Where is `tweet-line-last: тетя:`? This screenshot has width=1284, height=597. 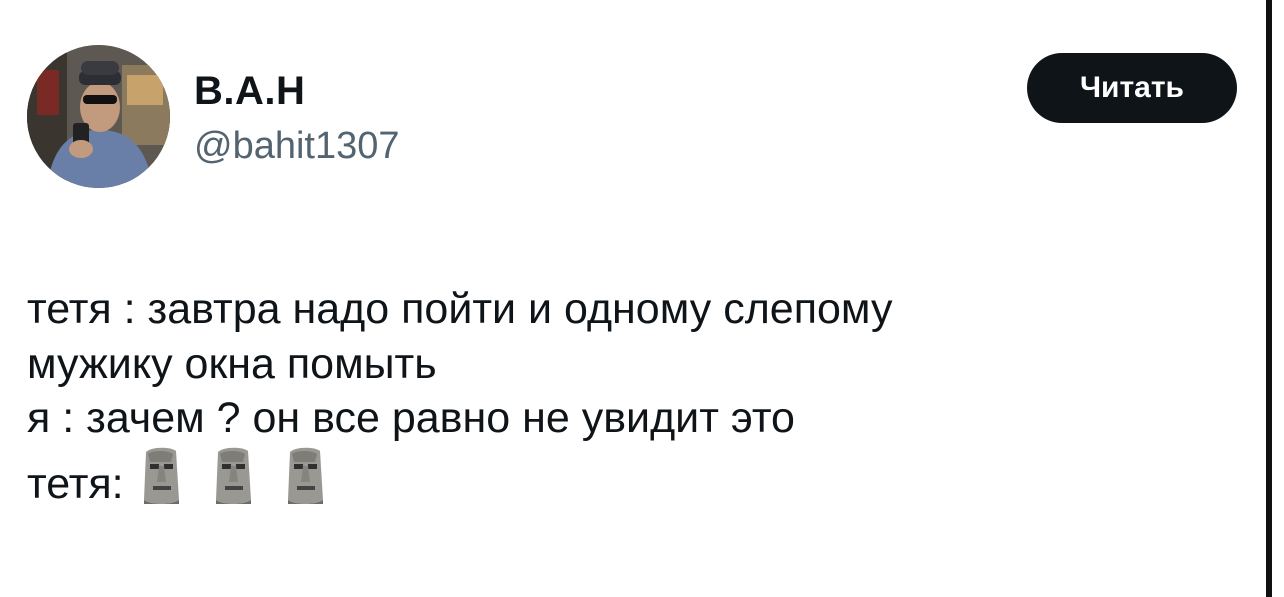 tweet-line-last: тетя: is located at coordinates (627, 483).